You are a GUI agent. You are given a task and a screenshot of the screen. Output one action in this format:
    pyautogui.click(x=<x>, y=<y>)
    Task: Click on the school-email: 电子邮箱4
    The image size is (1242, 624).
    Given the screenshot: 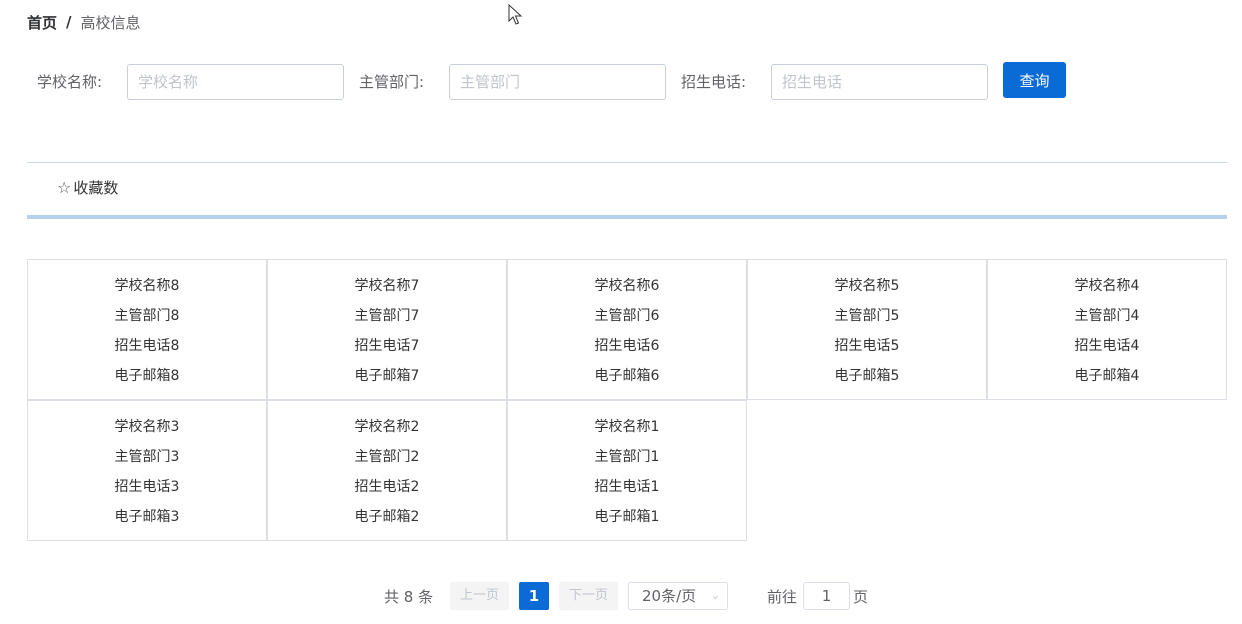 What is the action you would take?
    pyautogui.click(x=1107, y=376)
    